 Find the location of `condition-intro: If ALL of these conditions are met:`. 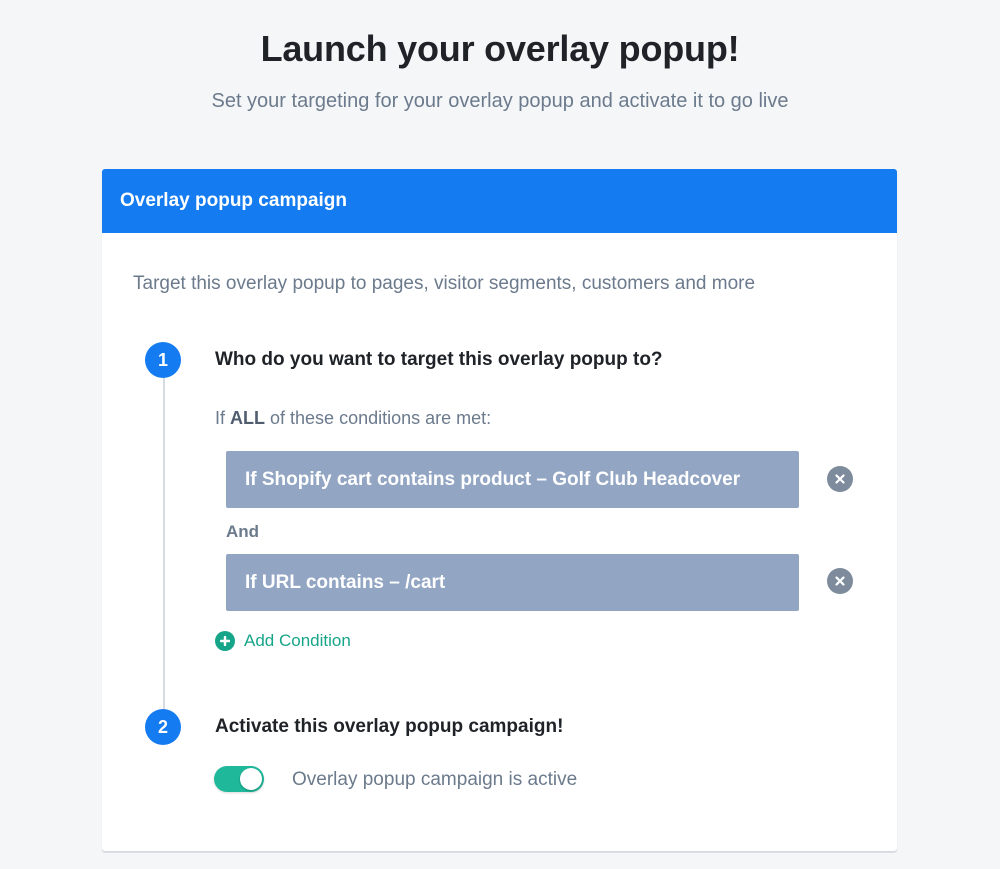

condition-intro: If ALL of these conditions are met: is located at coordinates (353, 418).